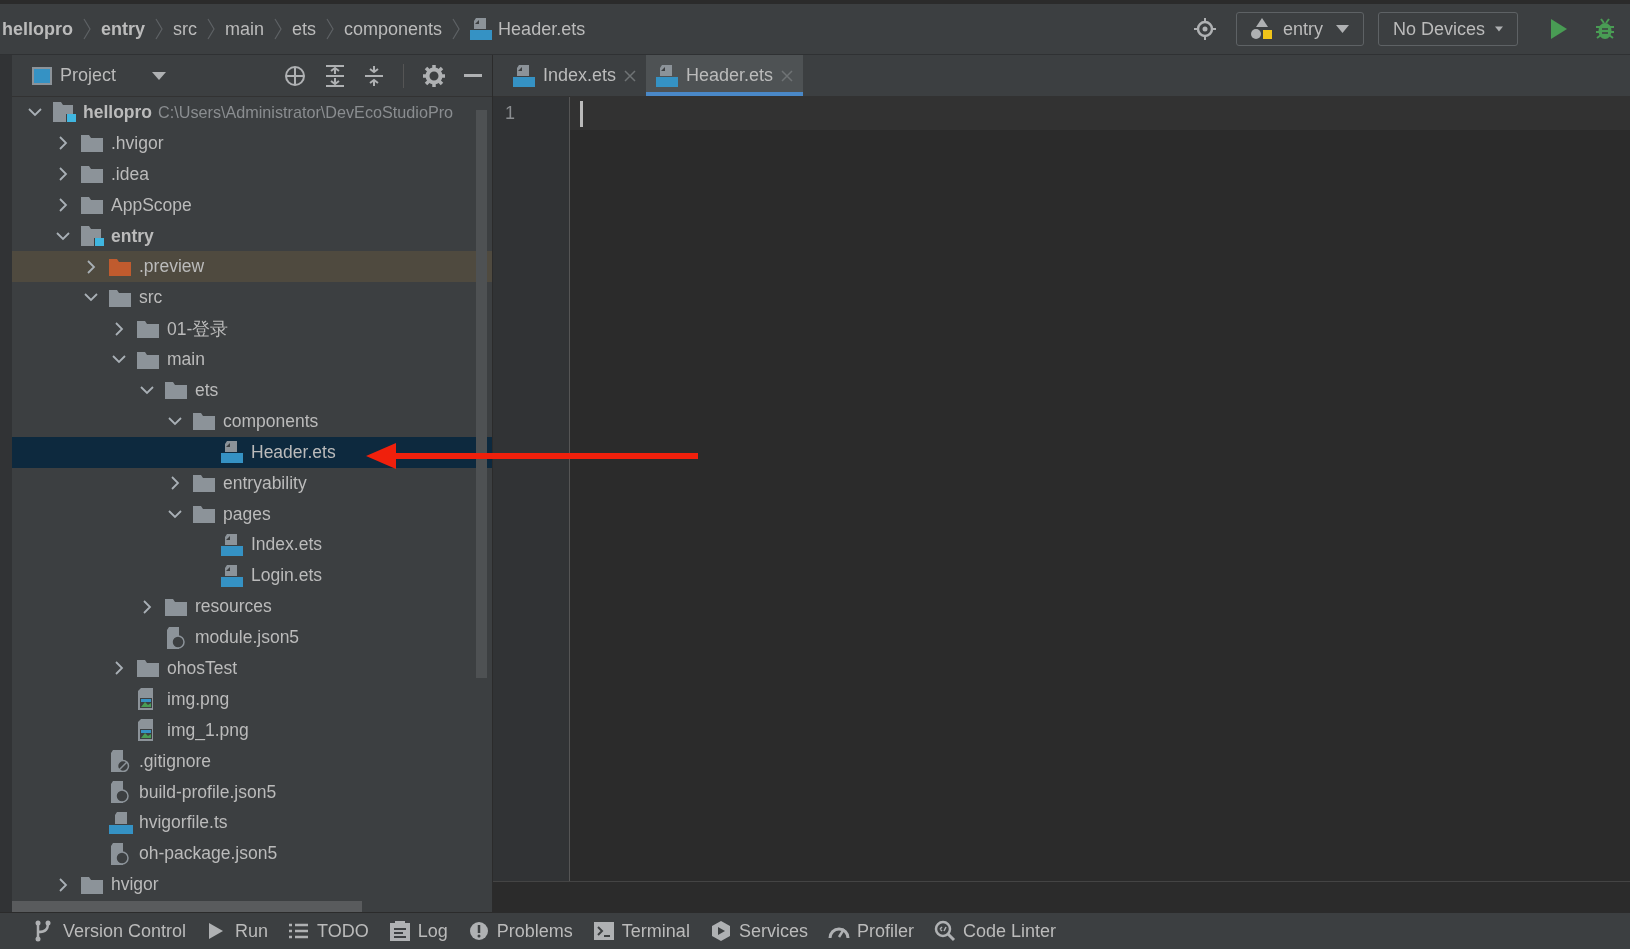  Describe the element at coordinates (252, 483) in the screenshot. I see `tree-item: entryability` at that location.